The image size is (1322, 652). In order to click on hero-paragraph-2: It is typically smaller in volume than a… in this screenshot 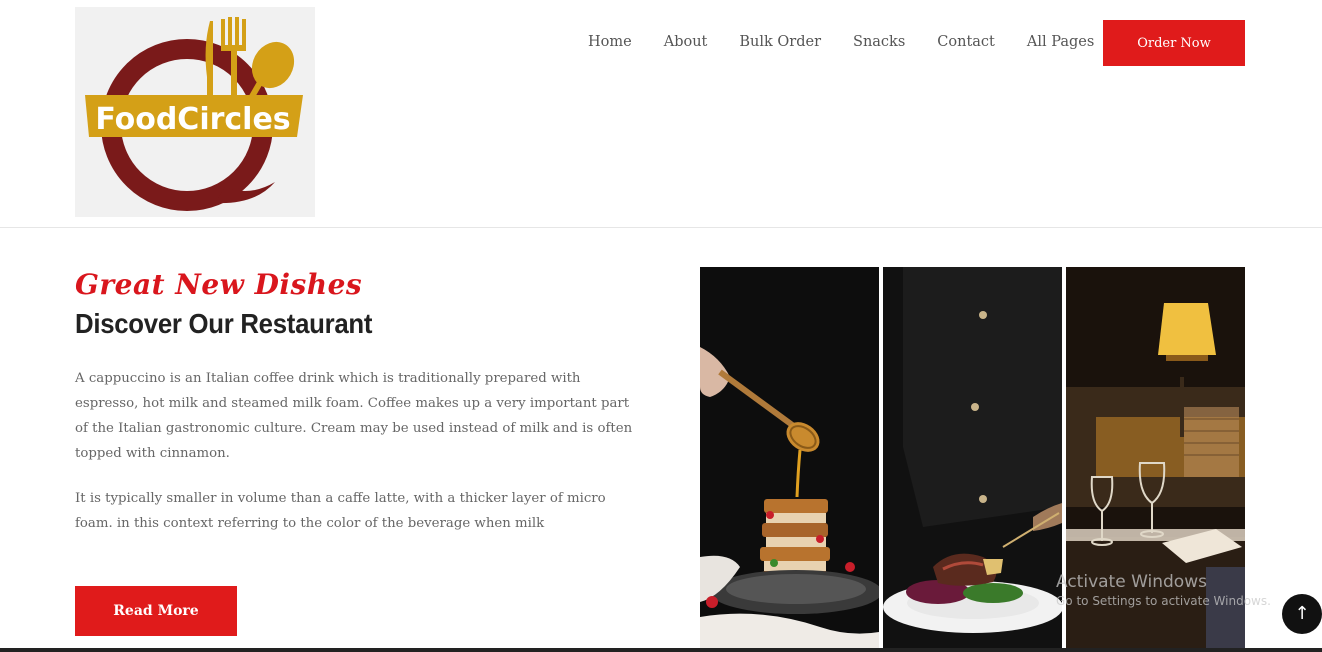, I will do `click(340, 510)`.